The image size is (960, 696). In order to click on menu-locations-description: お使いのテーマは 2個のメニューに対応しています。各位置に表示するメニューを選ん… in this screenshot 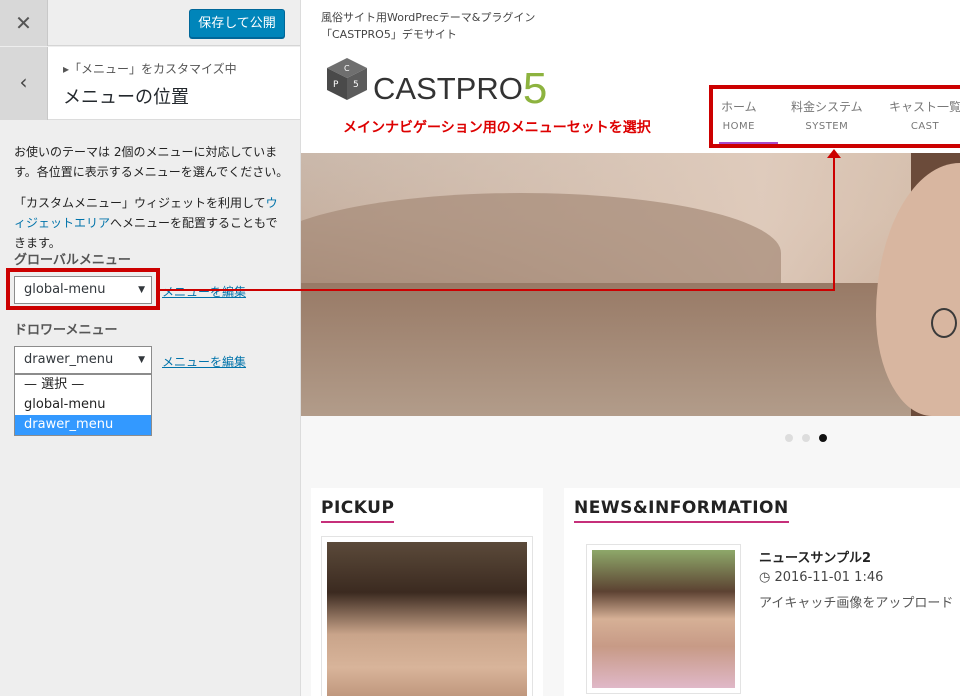, I will do `click(151, 162)`.